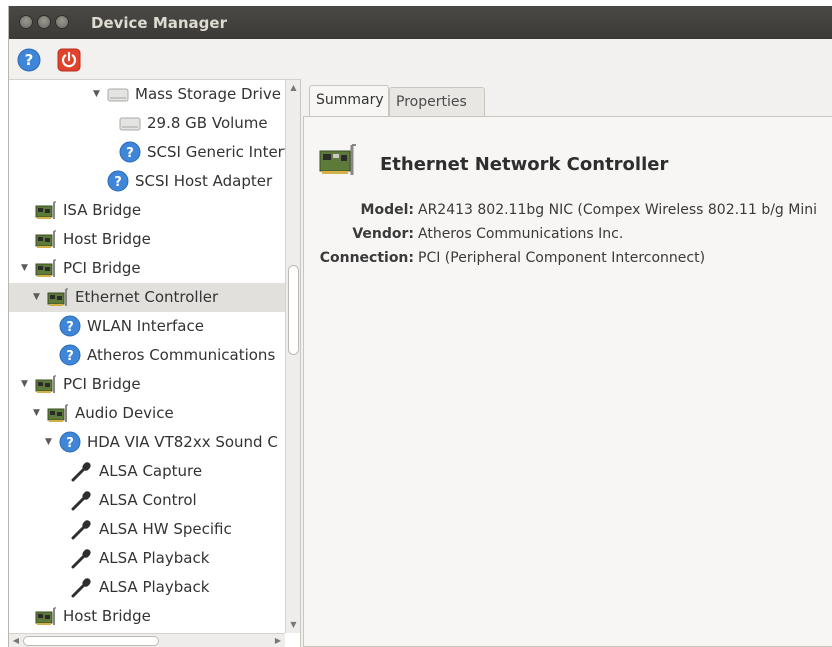 The height and width of the screenshot is (647, 832). I want to click on tree-item-label: SCSI Host Adapter, so click(204, 181).